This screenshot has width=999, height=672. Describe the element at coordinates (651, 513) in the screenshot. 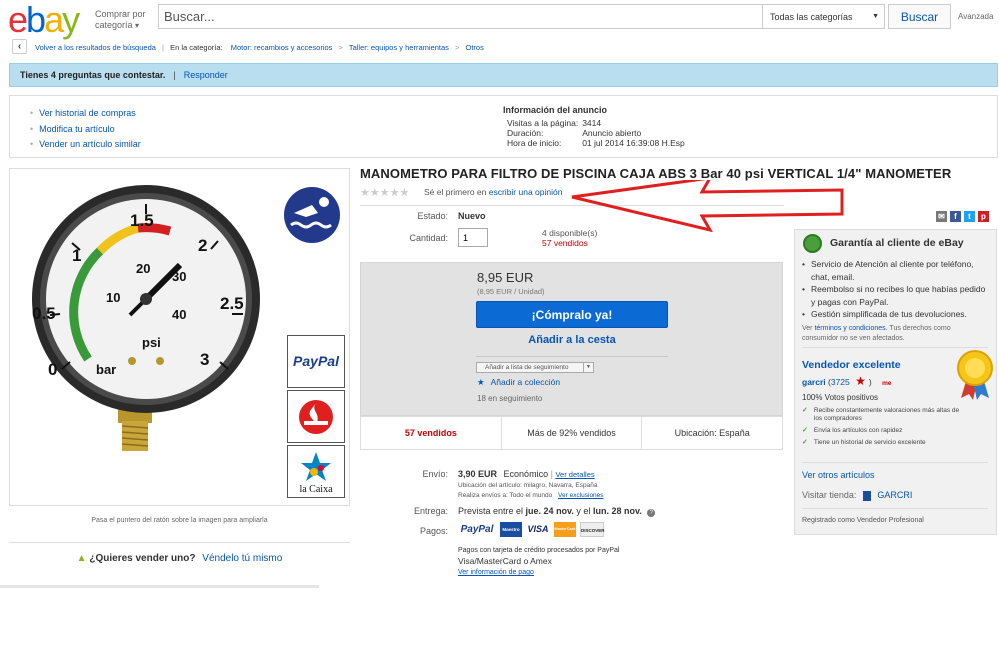

I see `help-icon: ?` at that location.